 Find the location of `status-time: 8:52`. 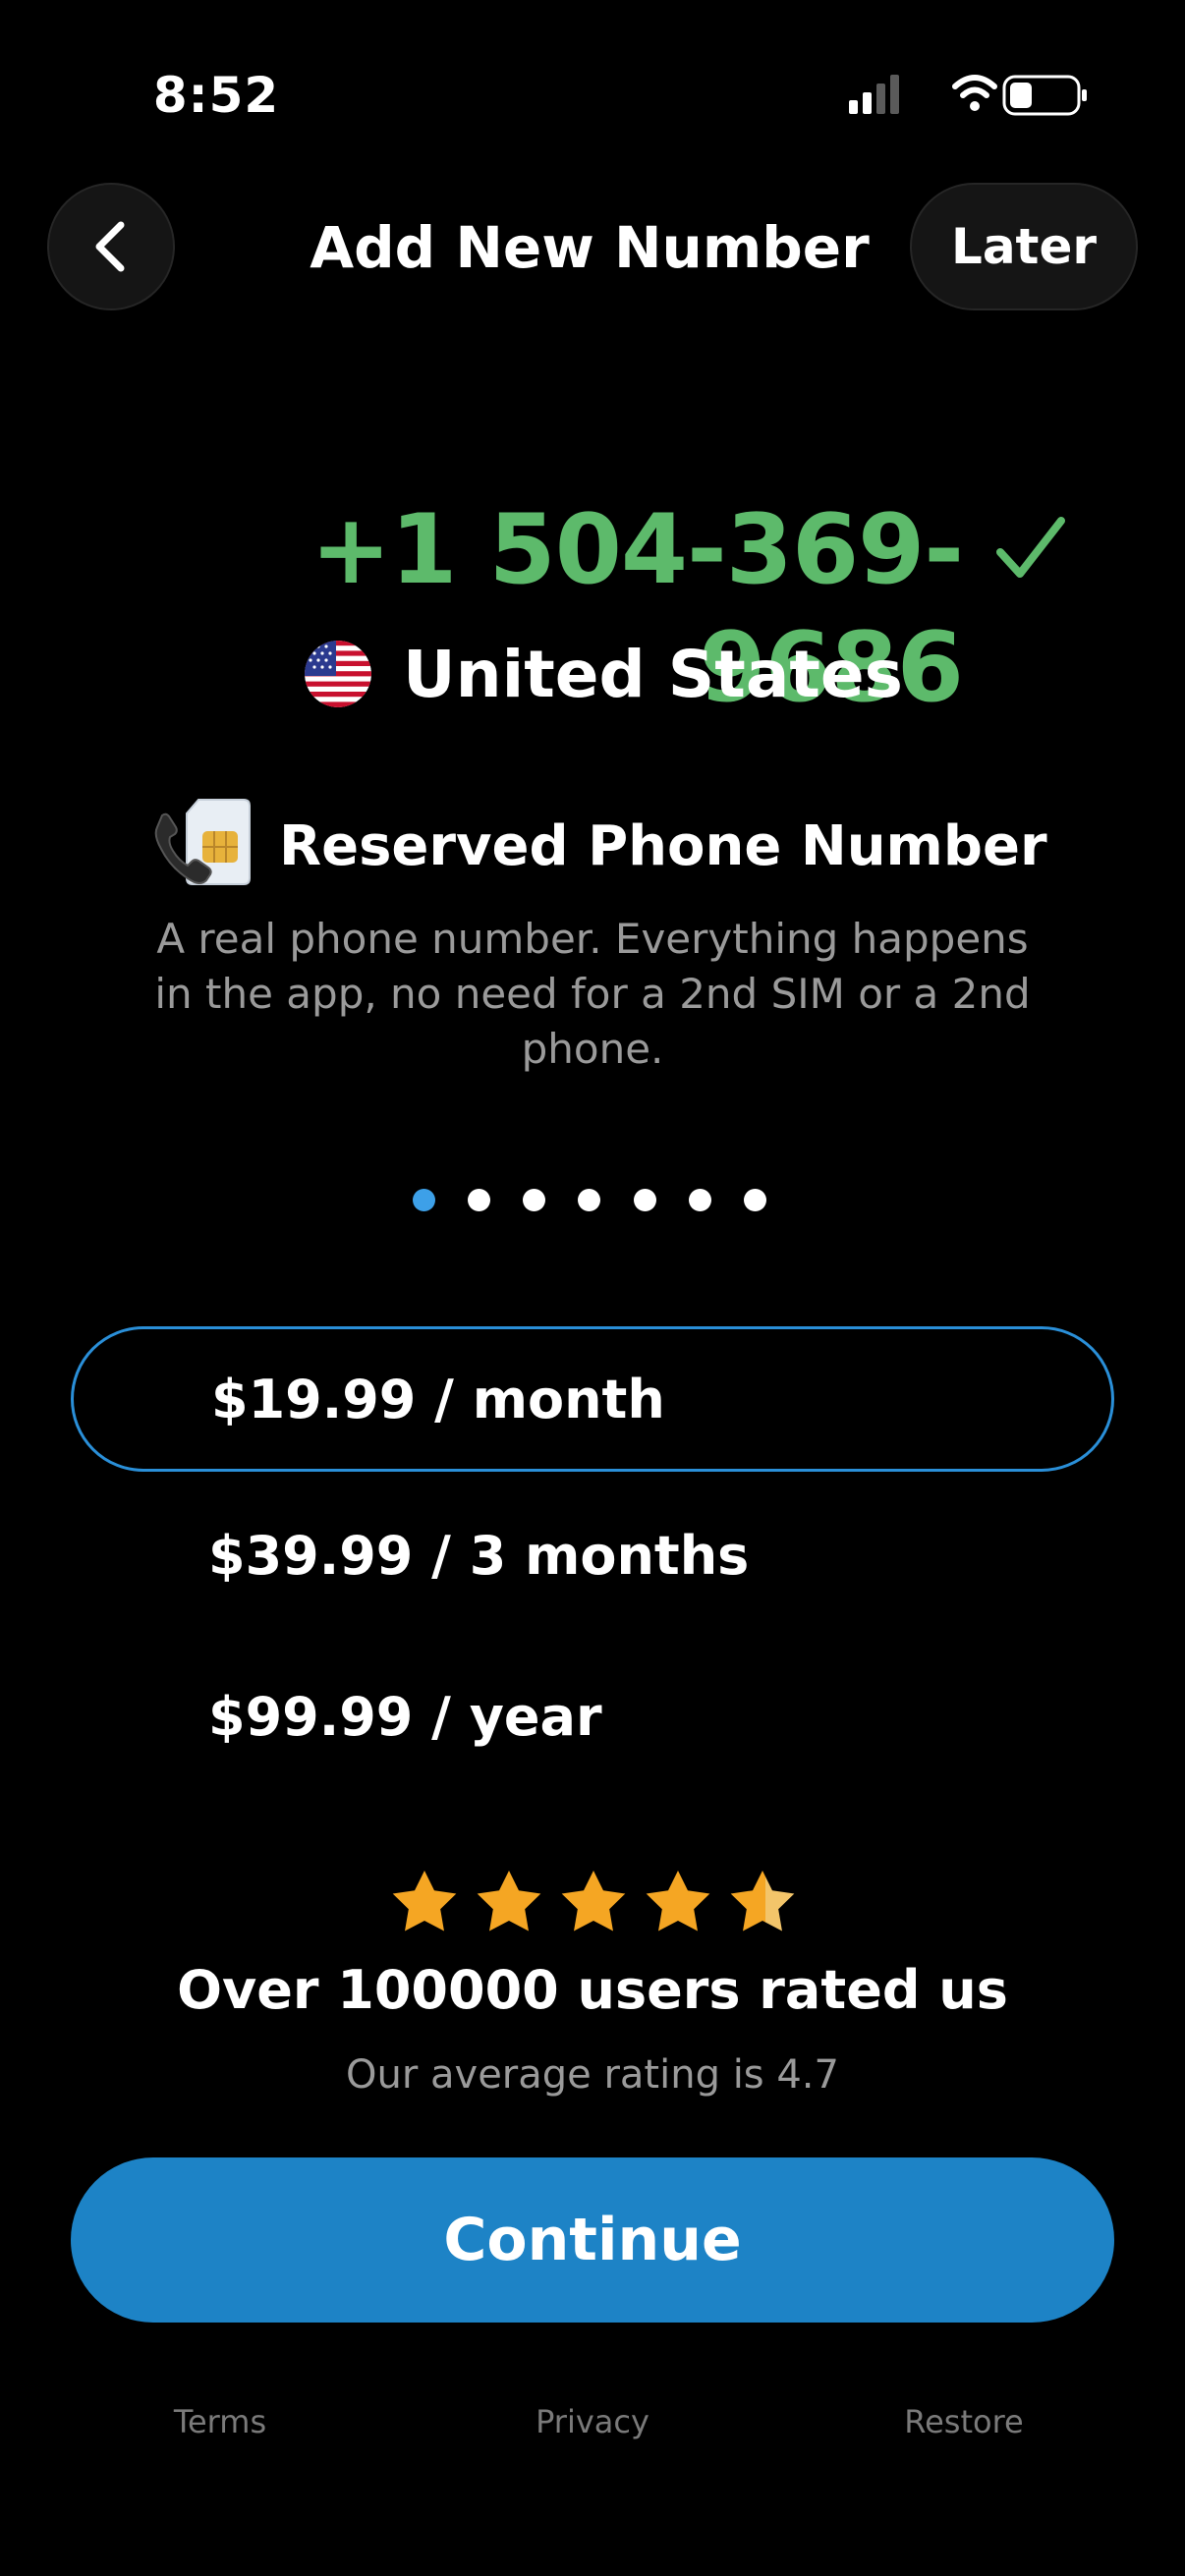

status-time: 8:52 is located at coordinates (216, 95).